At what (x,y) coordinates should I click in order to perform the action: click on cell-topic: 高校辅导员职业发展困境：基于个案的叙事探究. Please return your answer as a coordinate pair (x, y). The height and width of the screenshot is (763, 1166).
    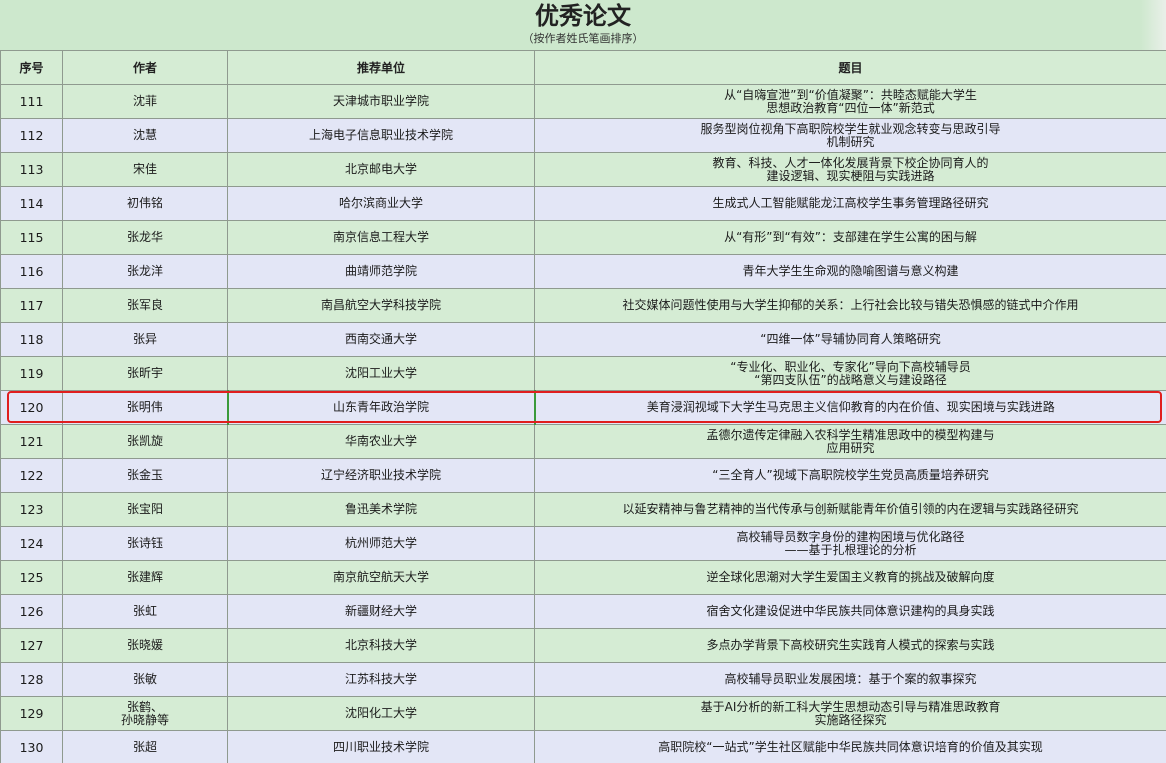
    Looking at the image, I should click on (850, 679).